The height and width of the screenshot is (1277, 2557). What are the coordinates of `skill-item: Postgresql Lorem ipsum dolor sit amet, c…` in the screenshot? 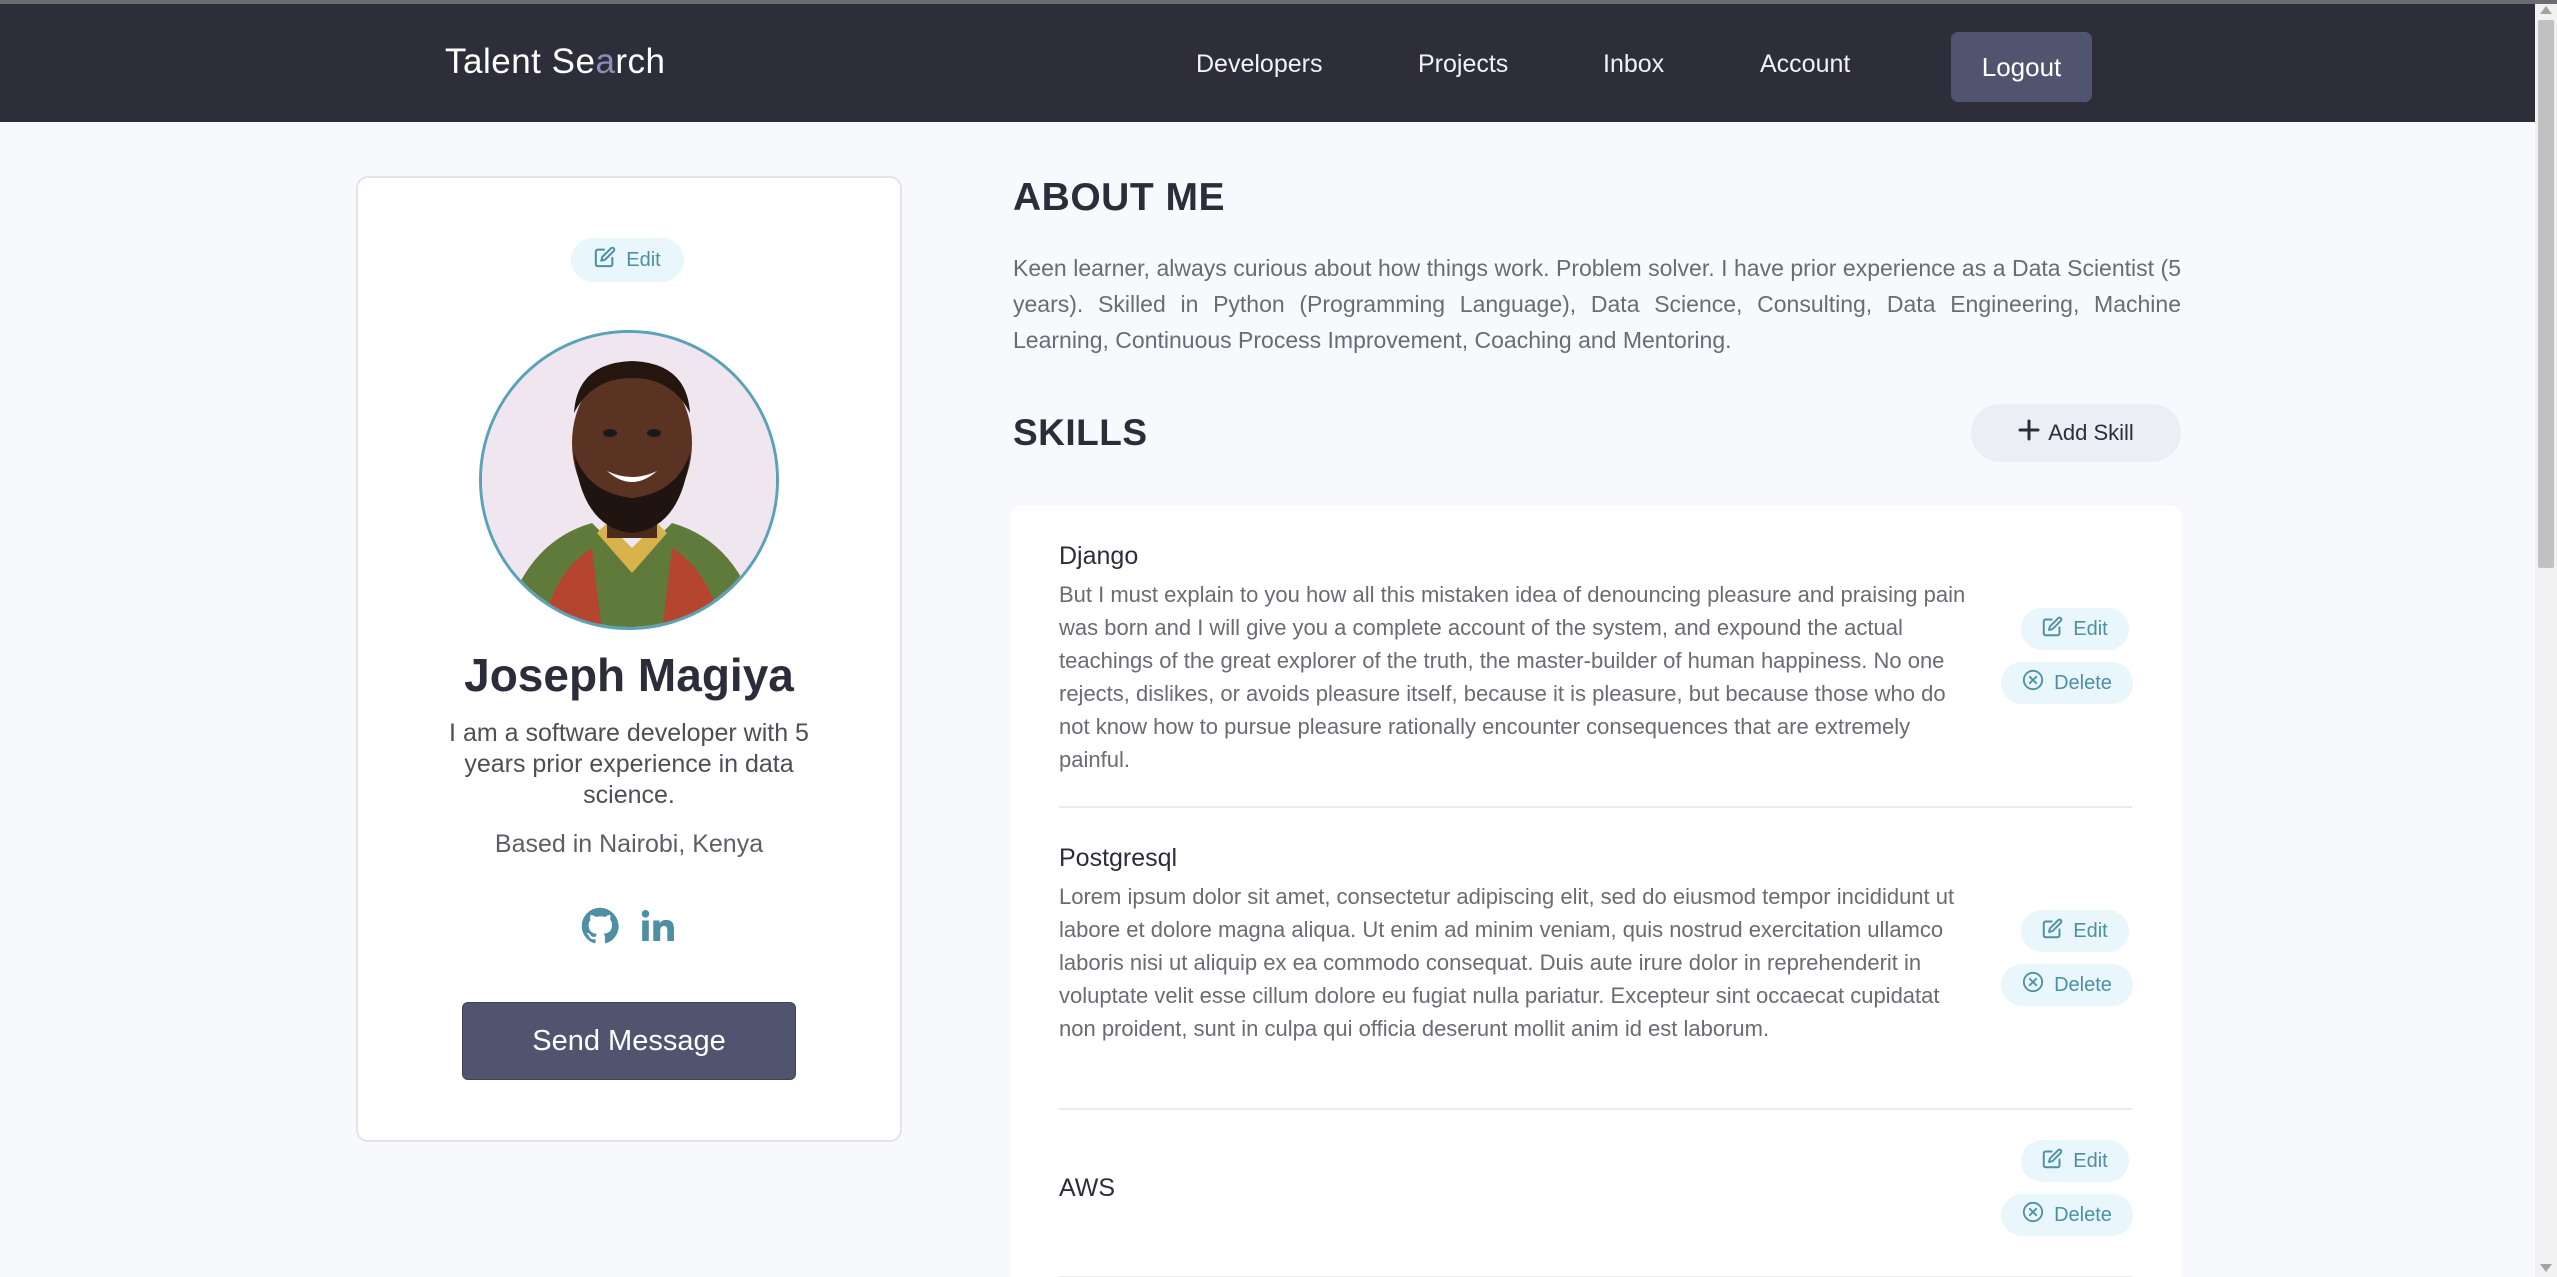 It's located at (1596, 959).